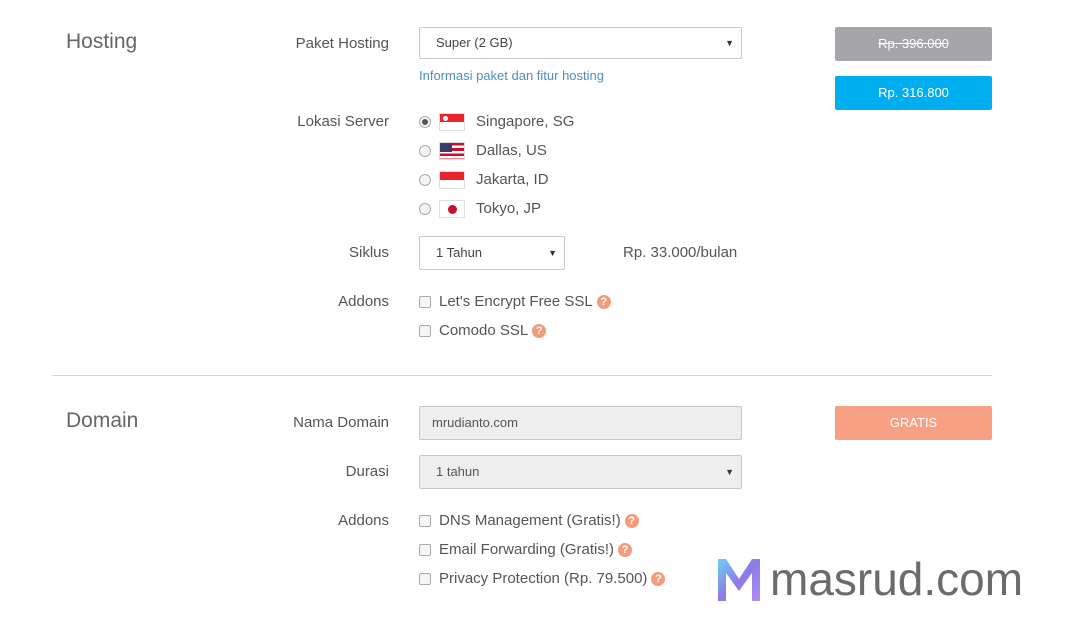 The image size is (1084, 621). What do you see at coordinates (425, 180) in the screenshot?
I see `radio-jakarta` at bounding box center [425, 180].